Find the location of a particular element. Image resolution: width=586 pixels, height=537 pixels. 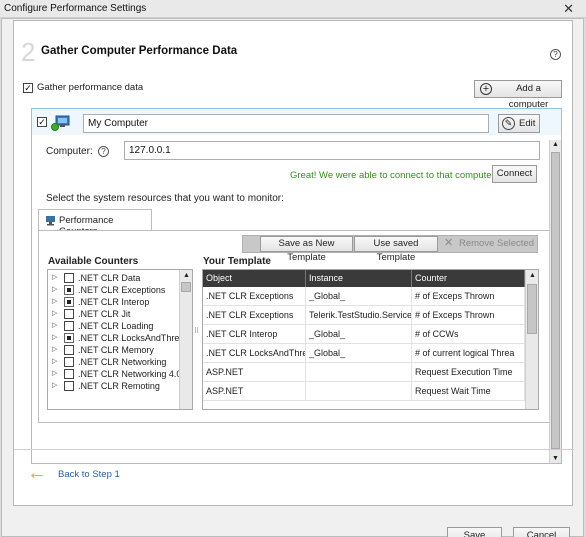

remove-selected-button: ✕ Remove Selected is located at coordinates (490, 244).